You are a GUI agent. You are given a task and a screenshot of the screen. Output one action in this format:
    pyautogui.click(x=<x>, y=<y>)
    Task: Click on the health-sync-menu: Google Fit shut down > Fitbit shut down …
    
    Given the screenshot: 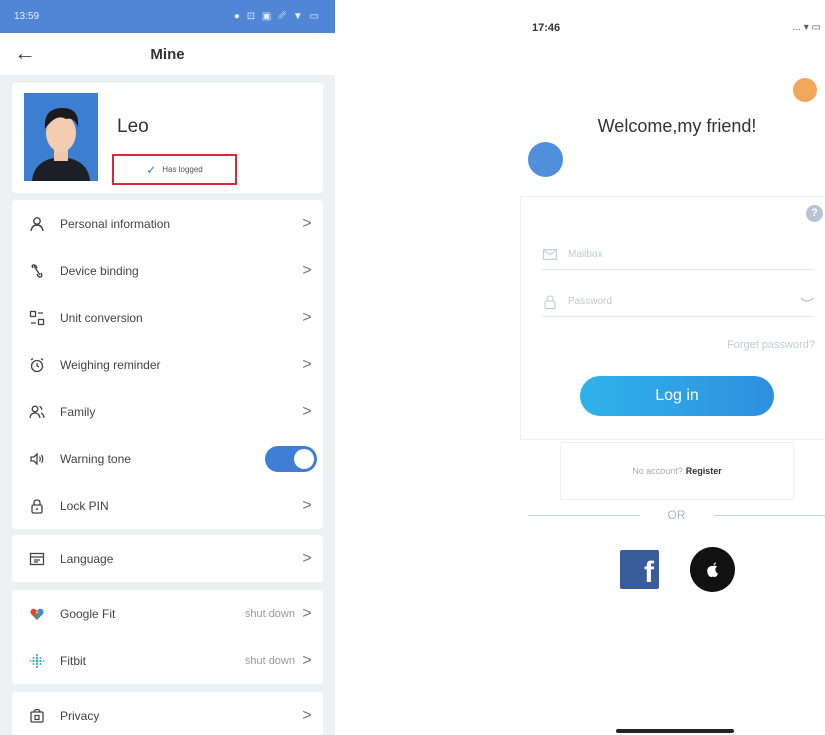 What is the action you would take?
    pyautogui.click(x=167, y=637)
    